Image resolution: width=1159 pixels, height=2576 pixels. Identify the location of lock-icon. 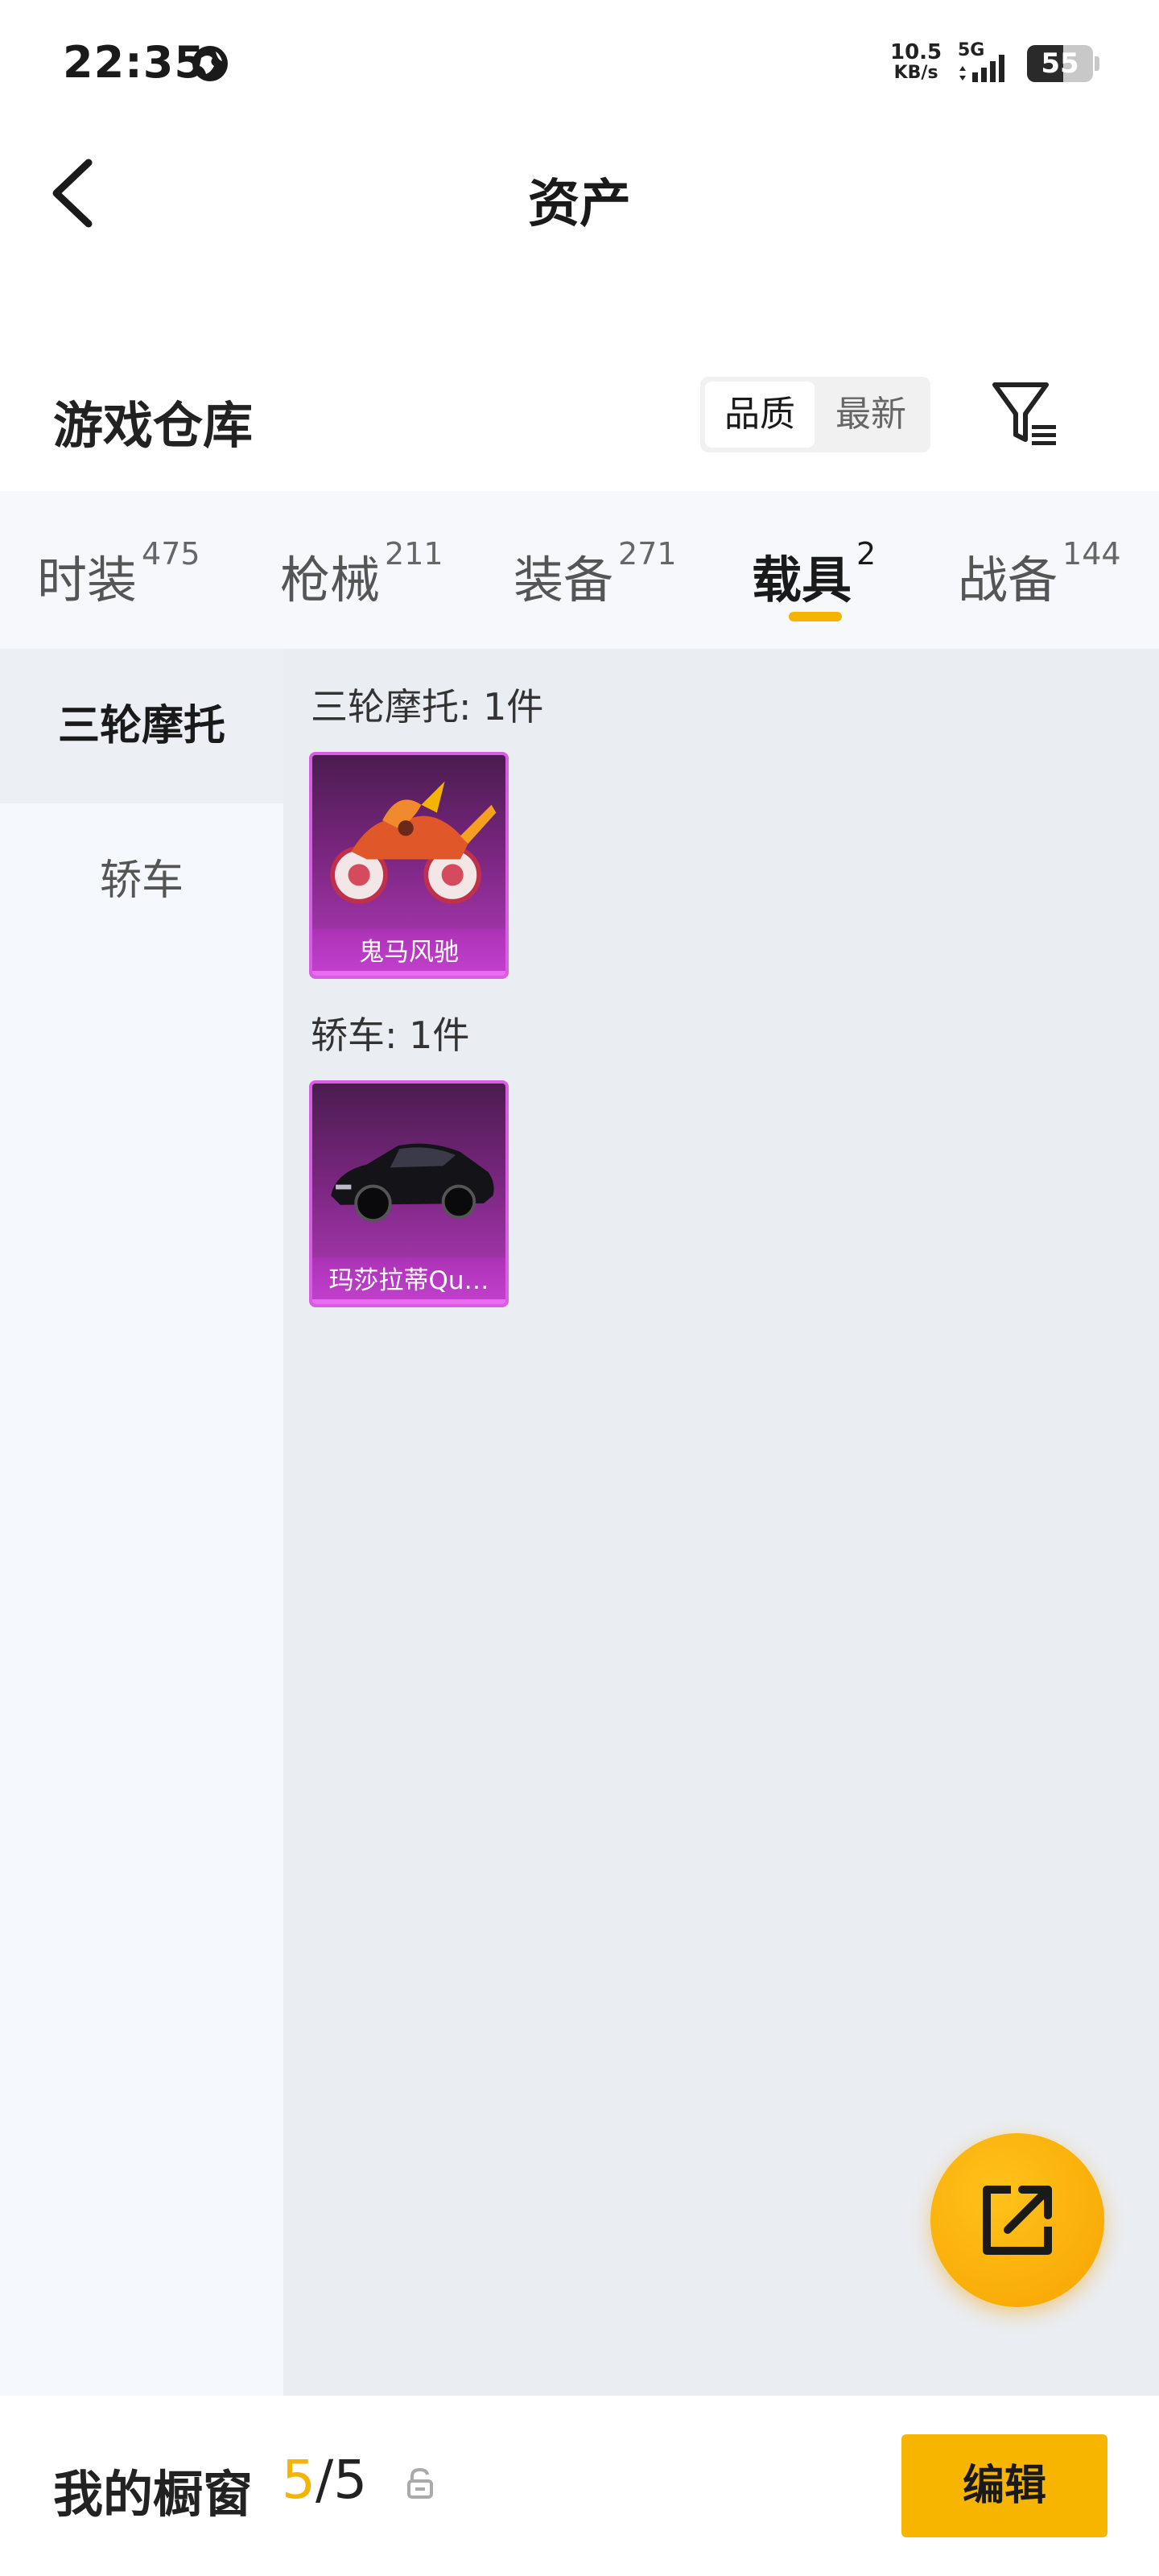
(420, 2483).